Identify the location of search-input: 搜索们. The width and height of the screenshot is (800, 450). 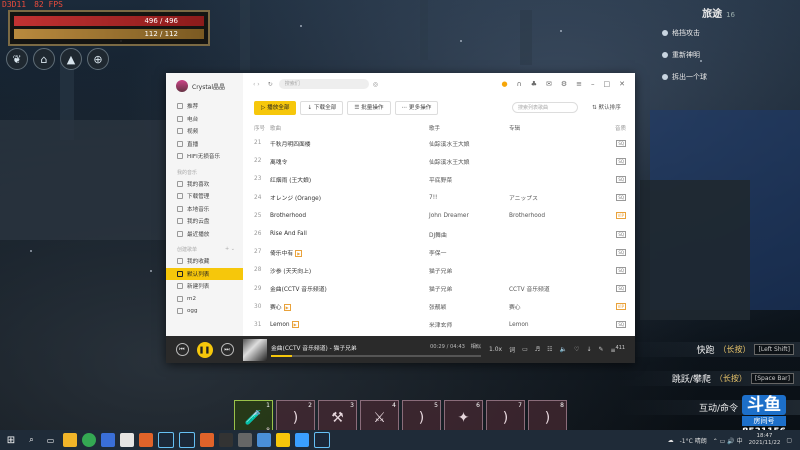
(323, 84).